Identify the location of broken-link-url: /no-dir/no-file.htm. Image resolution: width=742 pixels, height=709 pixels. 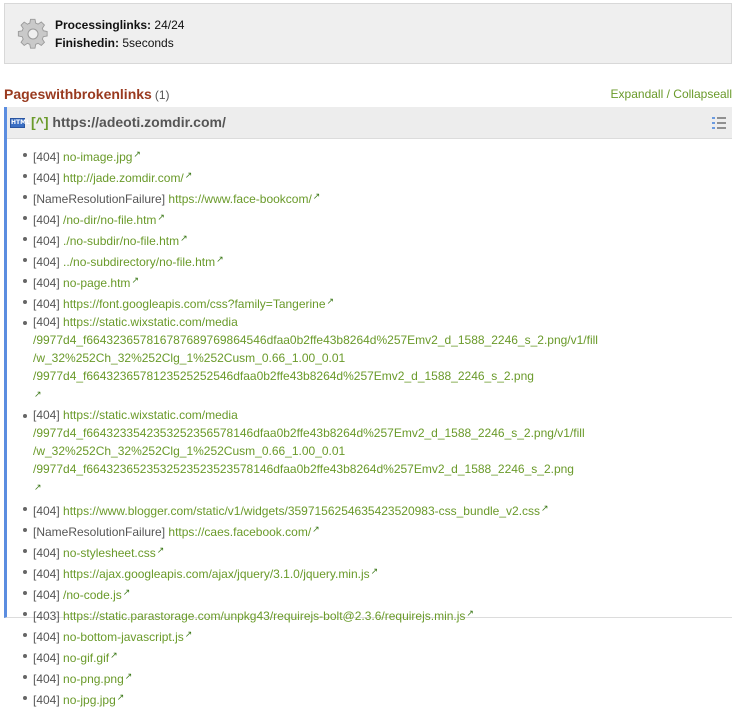
(109, 220).